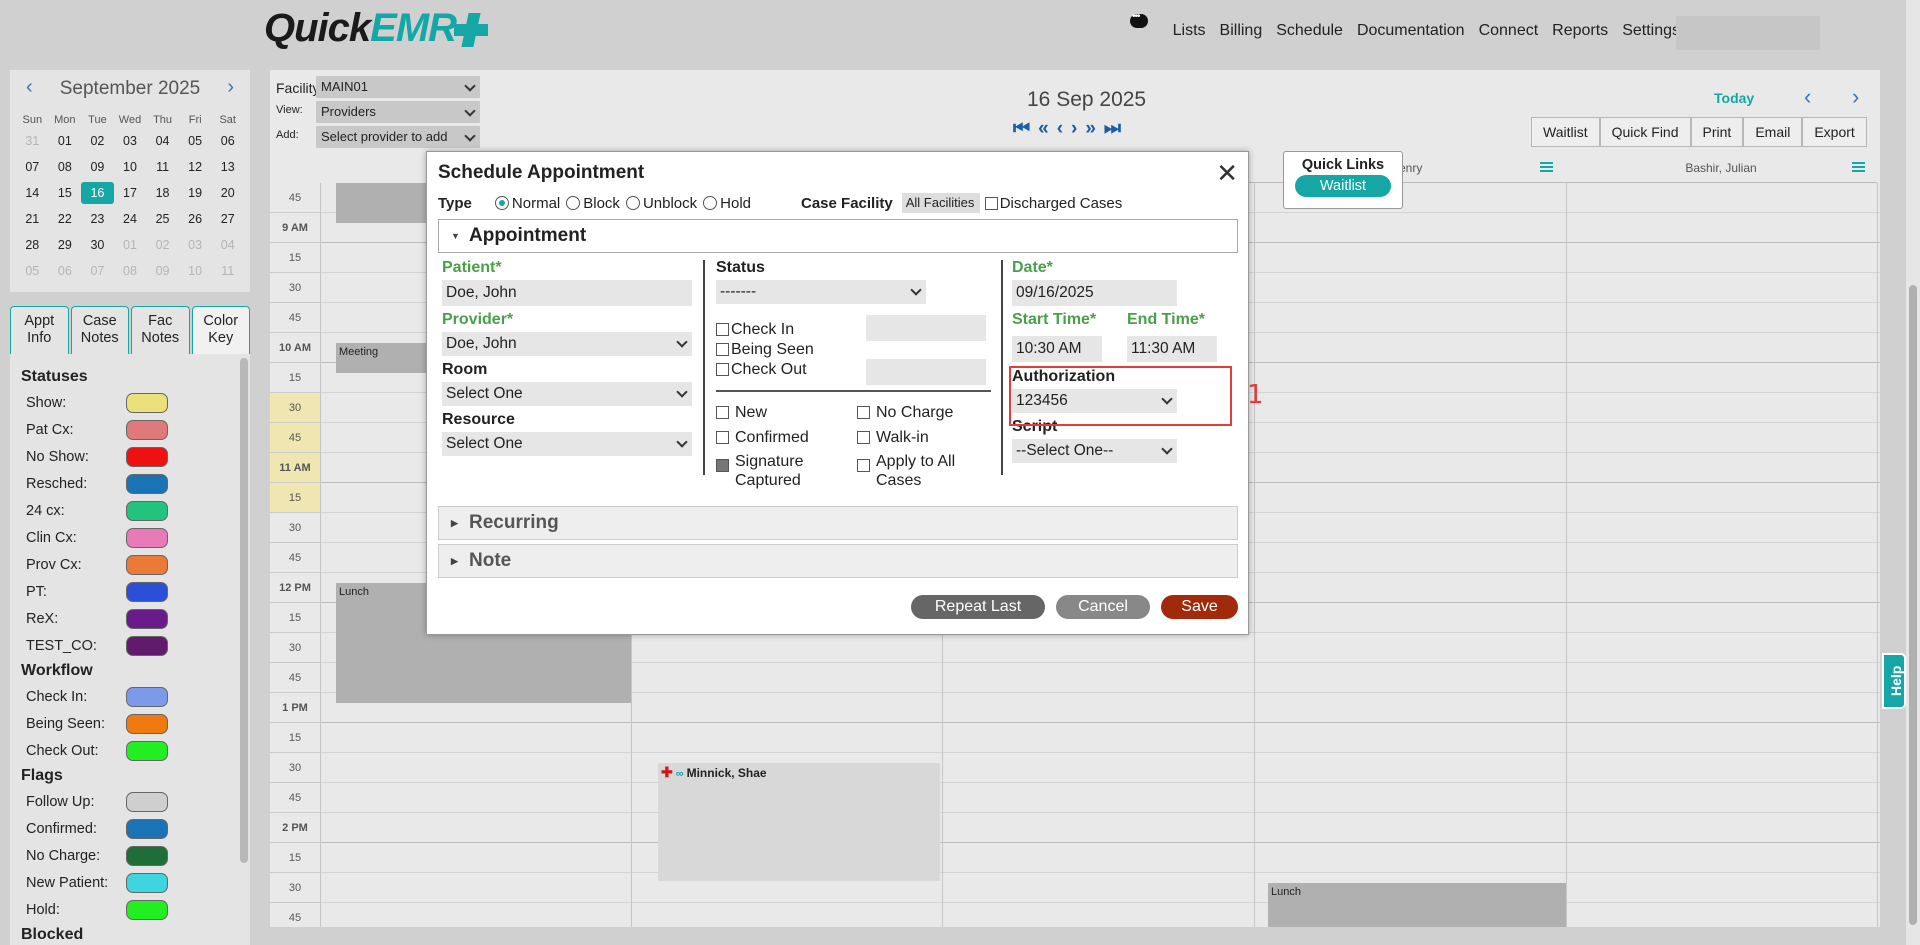  What do you see at coordinates (1748, 33) in the screenshot?
I see `user-menu` at bounding box center [1748, 33].